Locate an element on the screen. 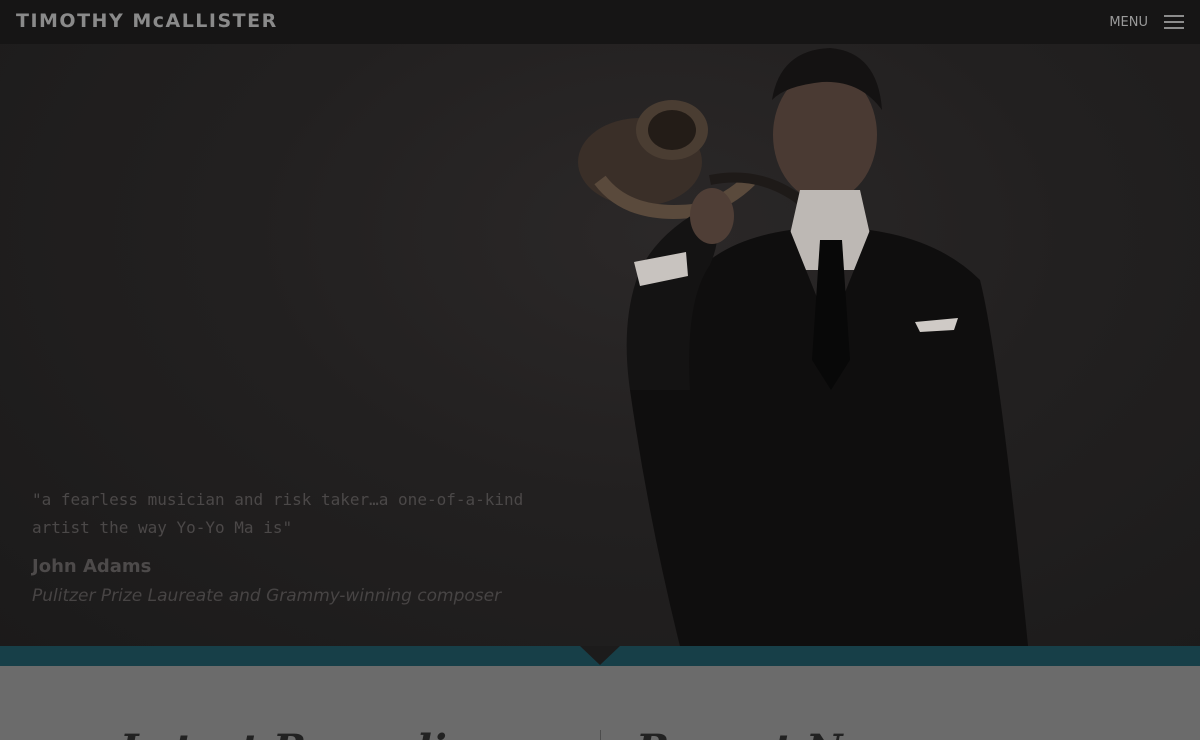 Image resolution: width=1200 pixels, height=740 pixels. testimonial-author: John Adams is located at coordinates (92, 566).